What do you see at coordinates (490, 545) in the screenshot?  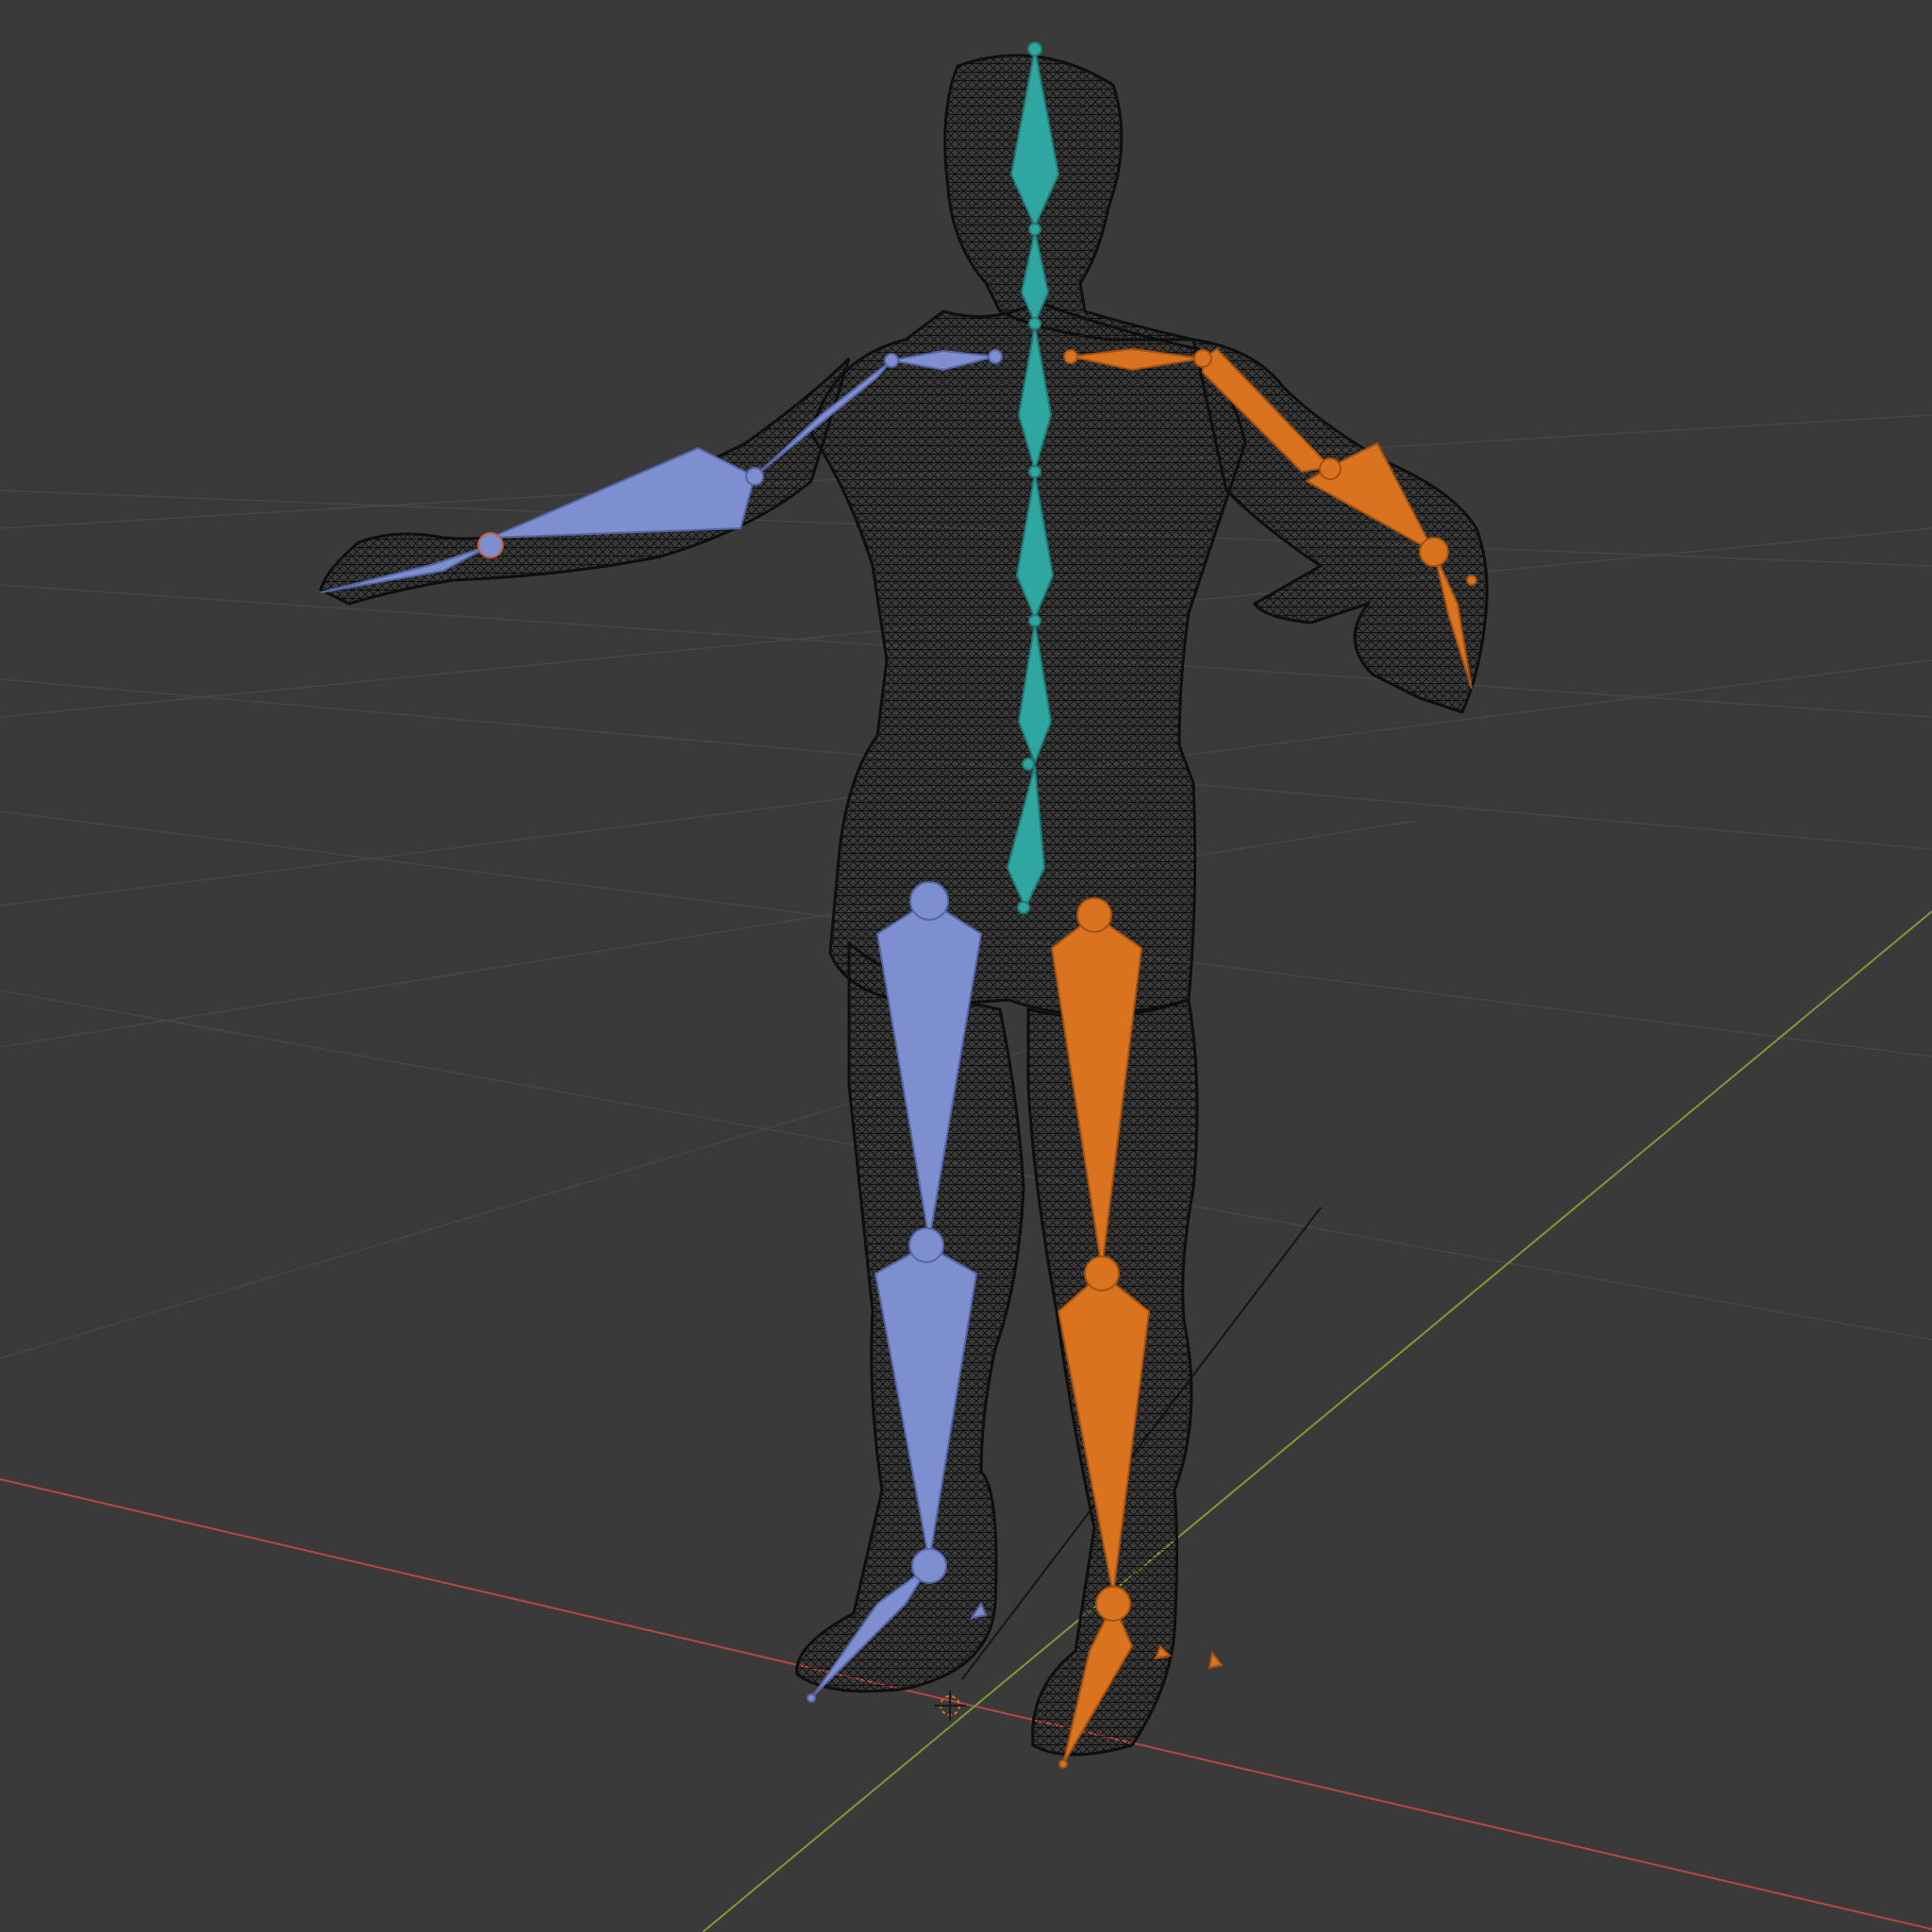 I see `joint-wrist-l` at bounding box center [490, 545].